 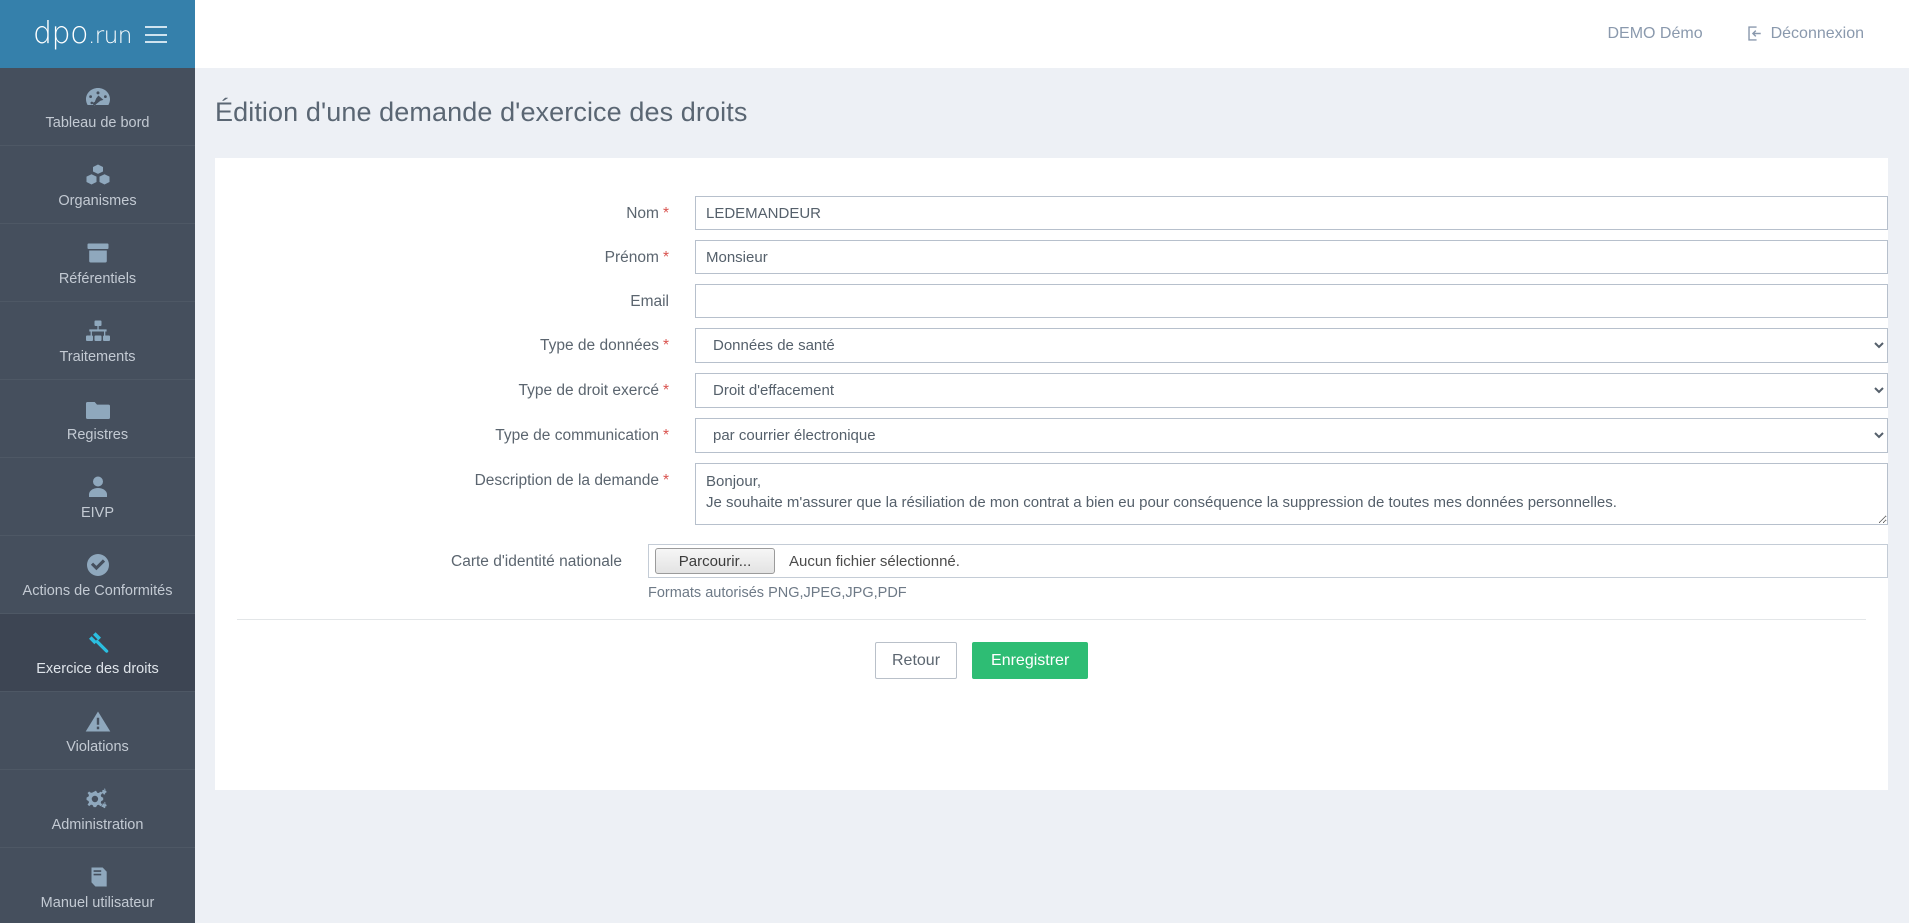 I want to click on sidebar-item-tableau-de-bord: Tableau de bord, so click(x=97, y=107).